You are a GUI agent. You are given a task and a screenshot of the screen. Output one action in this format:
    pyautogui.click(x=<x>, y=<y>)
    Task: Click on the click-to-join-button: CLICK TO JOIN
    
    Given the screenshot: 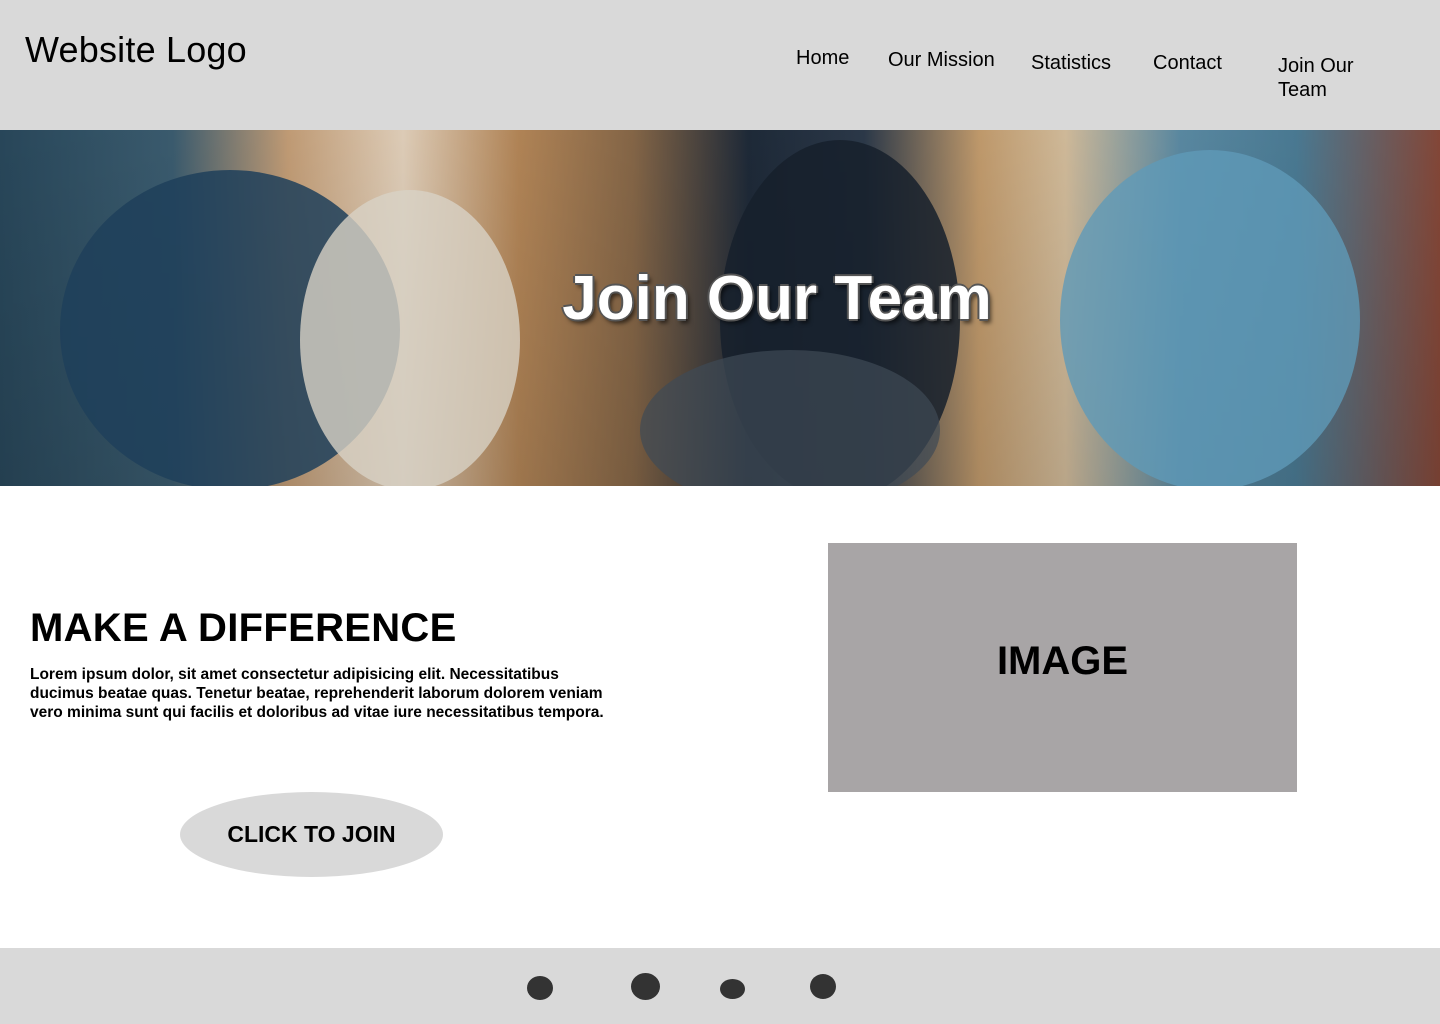 What is the action you would take?
    pyautogui.click(x=311, y=834)
    